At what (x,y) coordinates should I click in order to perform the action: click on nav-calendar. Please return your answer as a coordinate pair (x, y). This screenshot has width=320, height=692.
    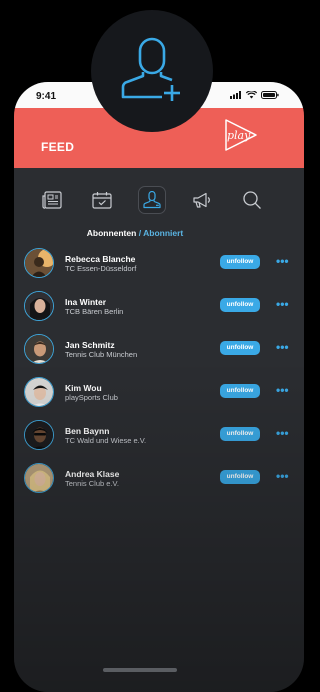
    Looking at the image, I should click on (102, 200).